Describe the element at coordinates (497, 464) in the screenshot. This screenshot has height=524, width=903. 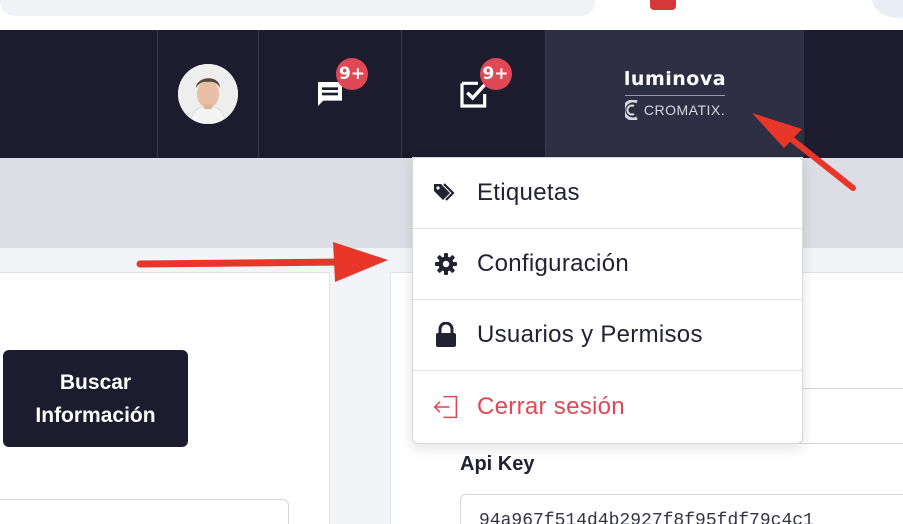
I see `api-key-label: Api Key` at that location.